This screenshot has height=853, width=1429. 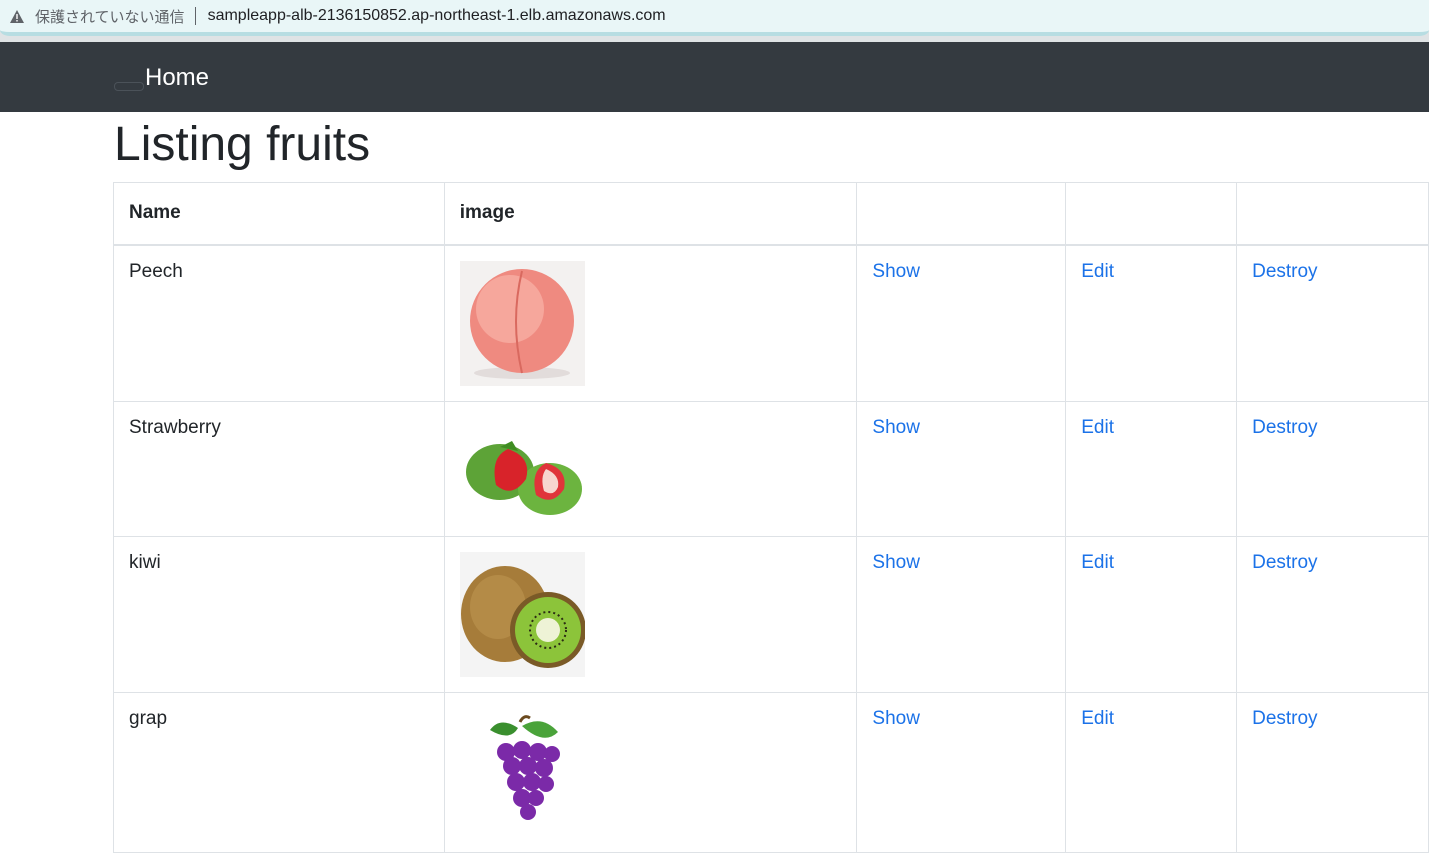 I want to click on header-name: Name, so click(x=279, y=214).